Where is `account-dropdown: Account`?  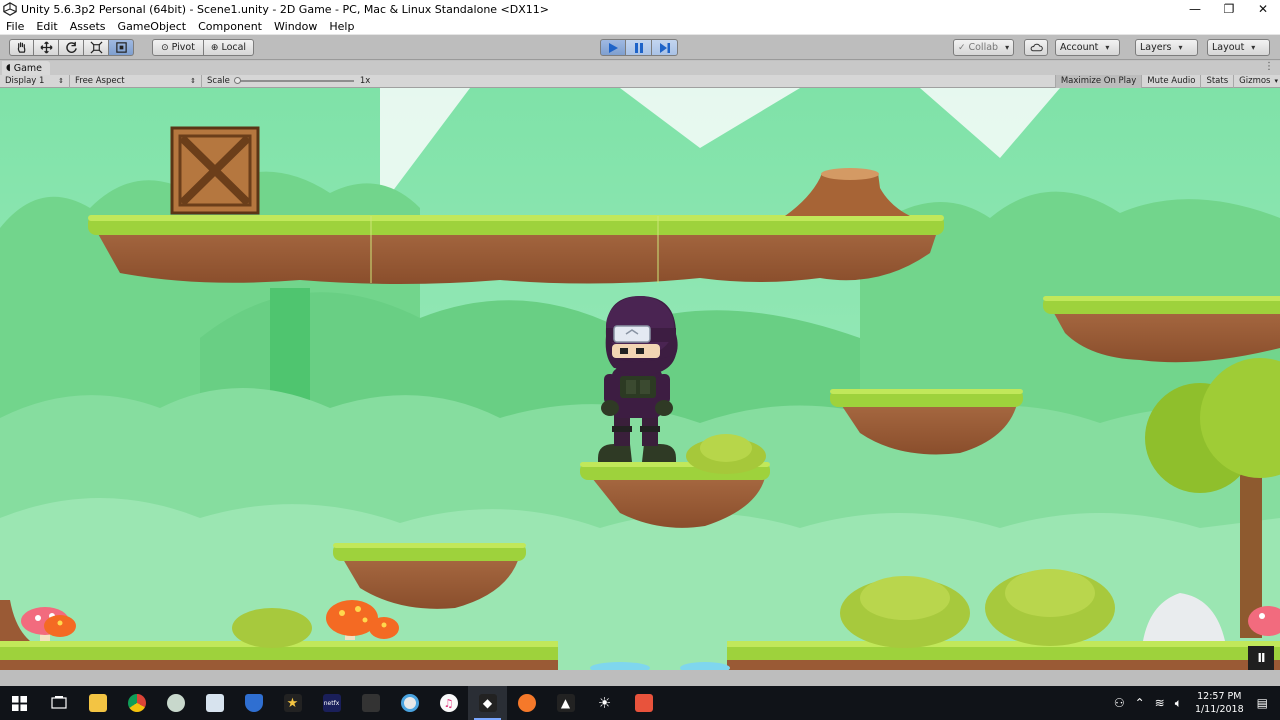 account-dropdown: Account is located at coordinates (1087, 47).